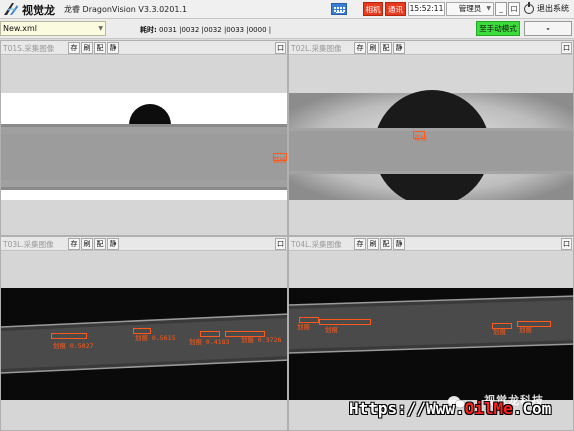 The height and width of the screenshot is (431, 574). What do you see at coordinates (20, 28) in the screenshot?
I see `recipe-file-value: New.xml` at bounding box center [20, 28].